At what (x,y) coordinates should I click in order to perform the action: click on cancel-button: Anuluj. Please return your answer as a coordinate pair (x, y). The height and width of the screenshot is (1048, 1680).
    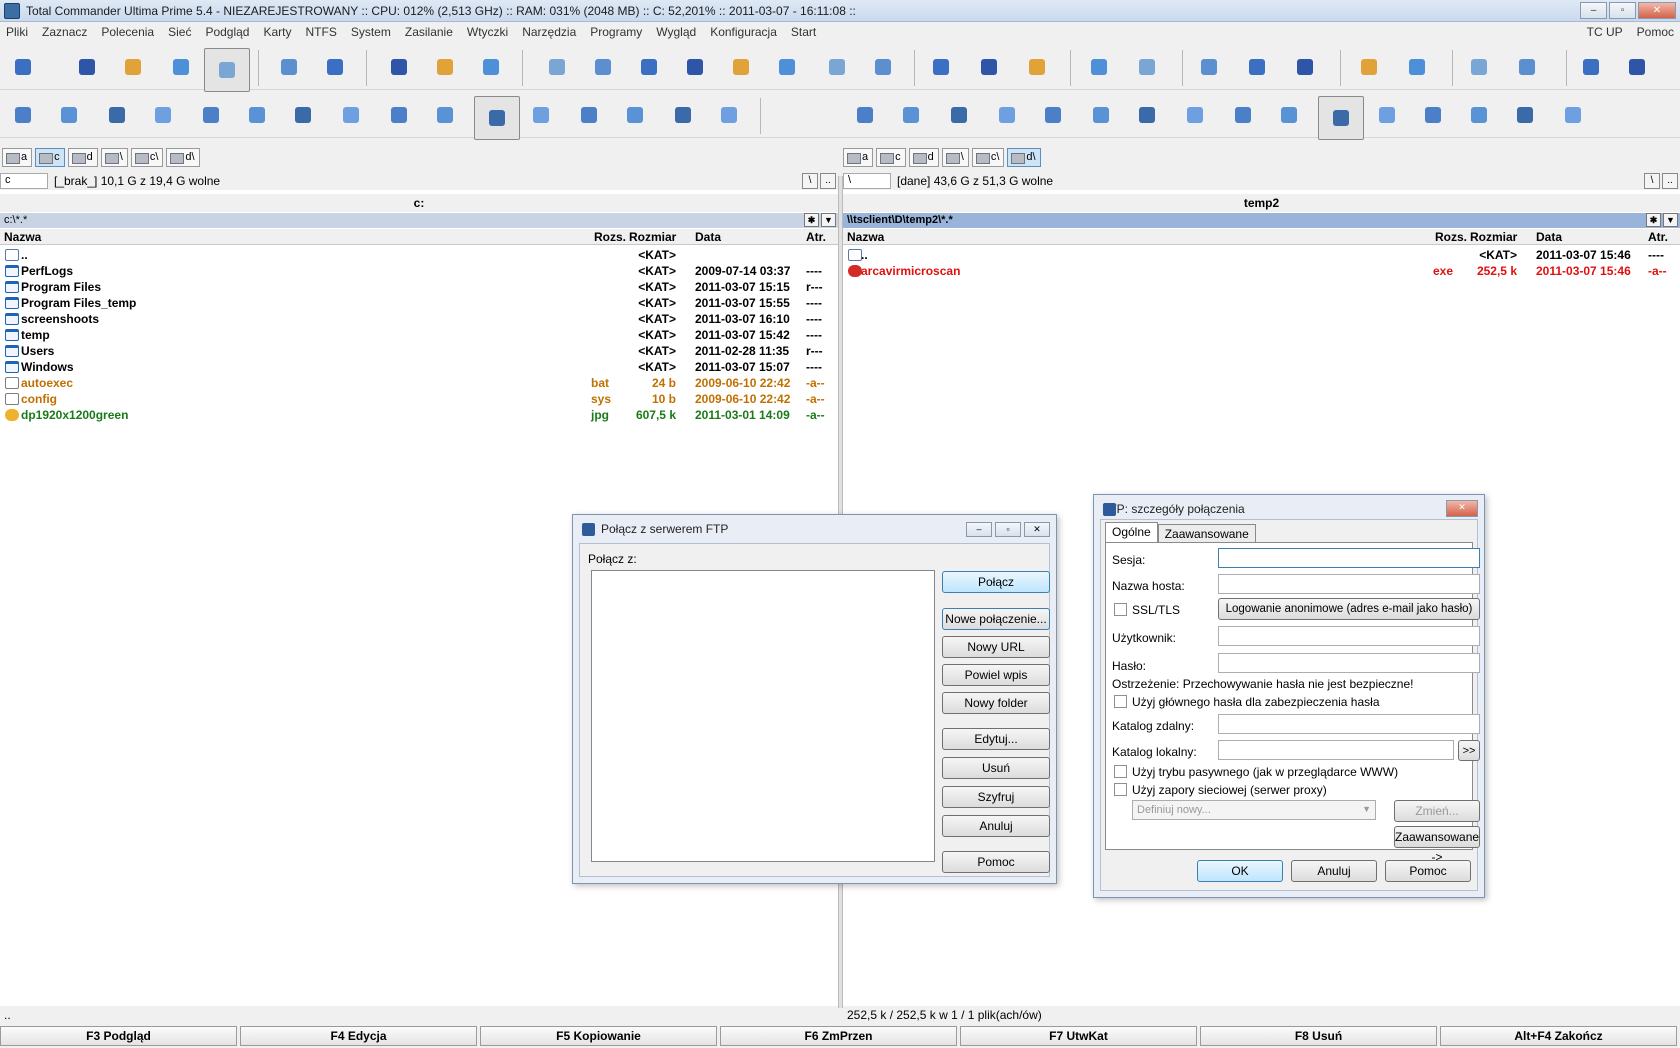
    Looking at the image, I should click on (996, 826).